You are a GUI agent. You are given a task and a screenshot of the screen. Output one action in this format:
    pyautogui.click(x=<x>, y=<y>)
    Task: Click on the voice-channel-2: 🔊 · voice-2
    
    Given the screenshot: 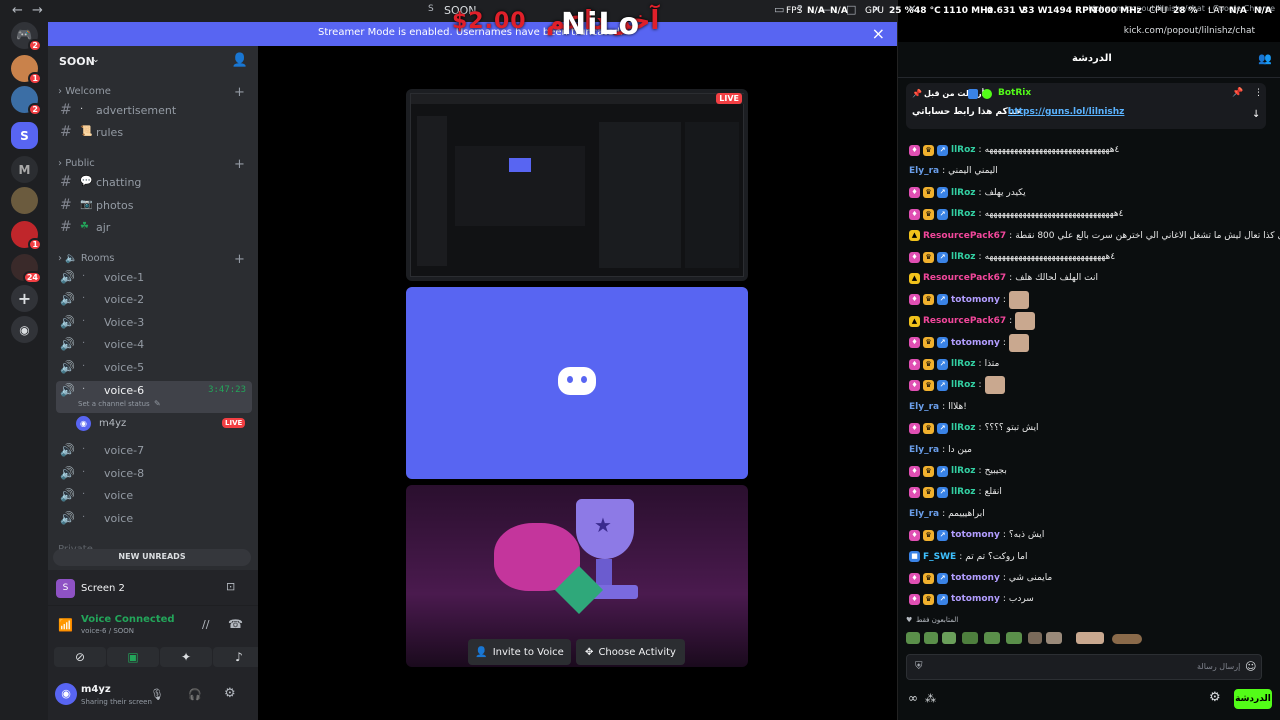 What is the action you would take?
    pyautogui.click(x=154, y=300)
    